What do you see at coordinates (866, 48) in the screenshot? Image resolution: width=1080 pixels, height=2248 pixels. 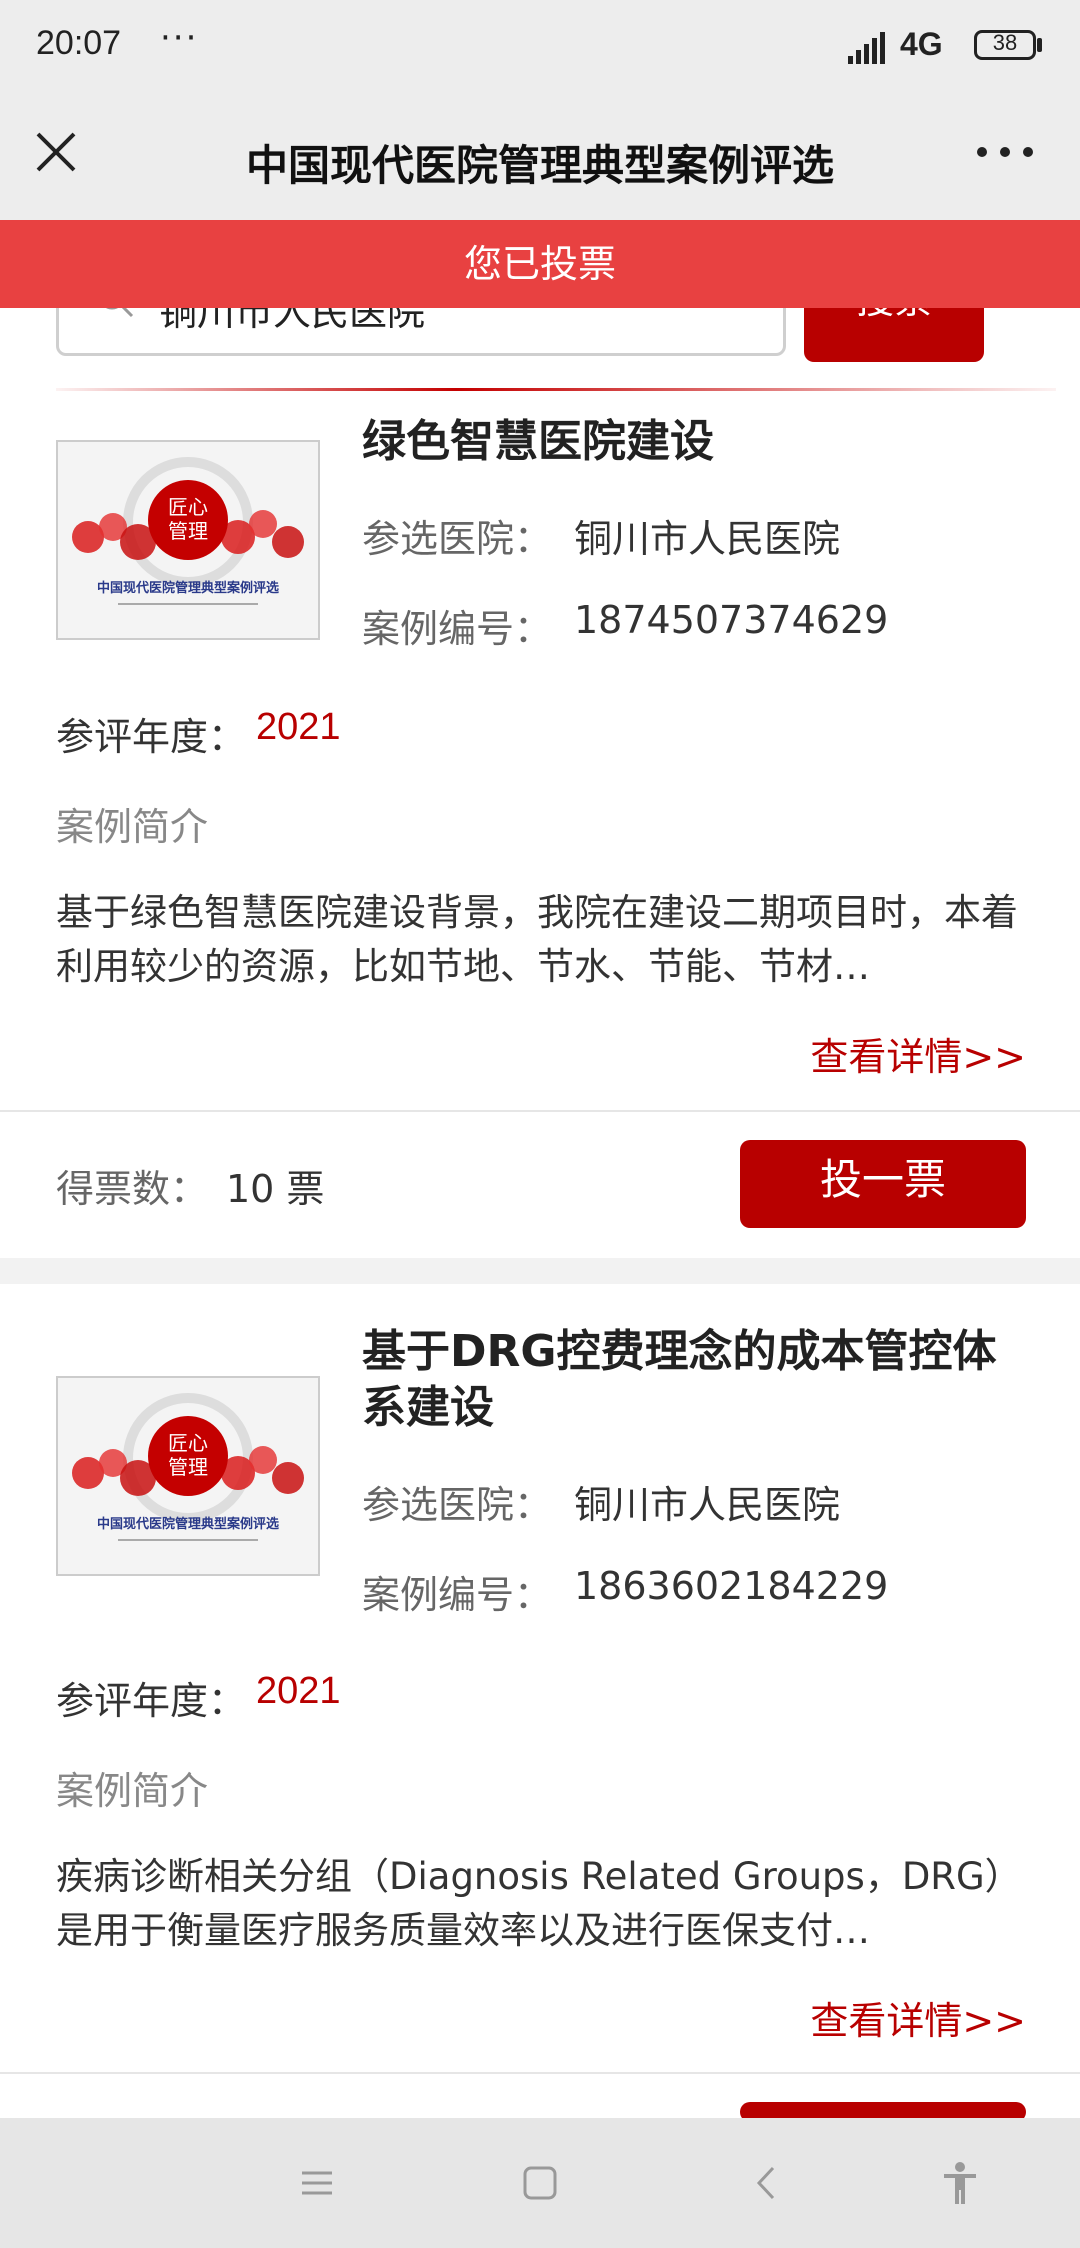 I see `signal-icon` at bounding box center [866, 48].